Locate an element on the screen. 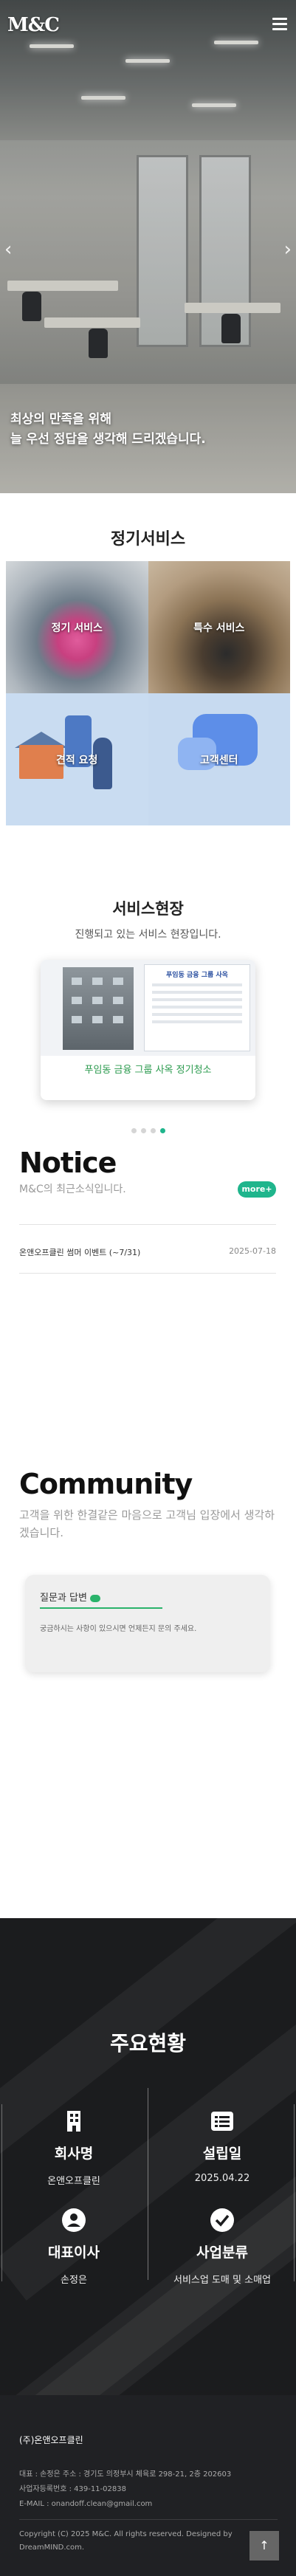 Image resolution: width=296 pixels, height=2576 pixels. building-icon is located at coordinates (73, 2121).